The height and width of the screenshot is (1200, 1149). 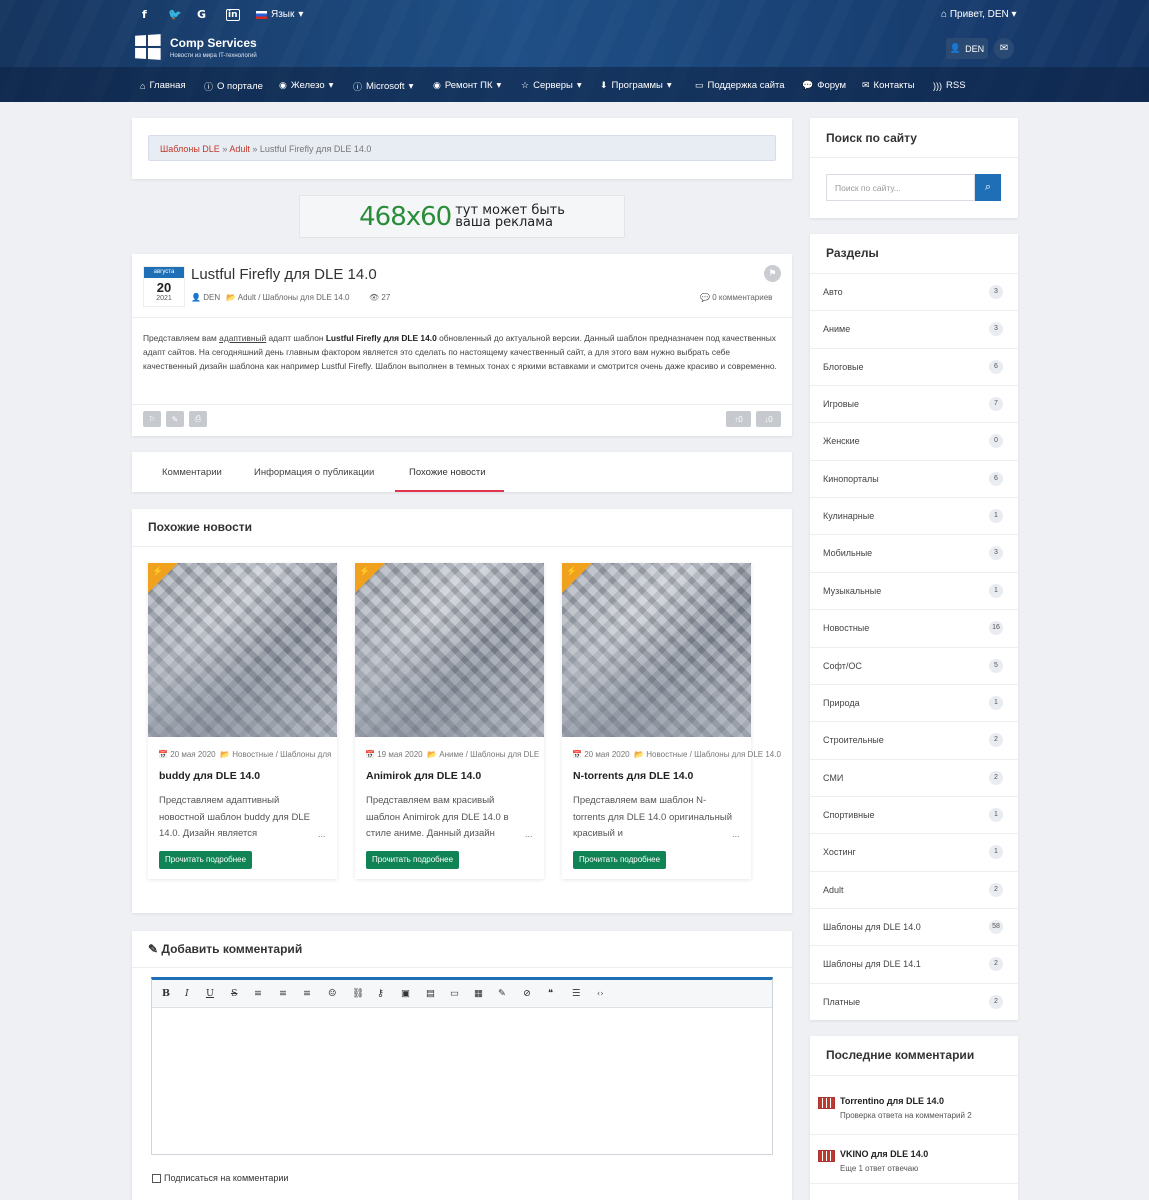 I want to click on russia-flag-icon, so click(x=261, y=14).